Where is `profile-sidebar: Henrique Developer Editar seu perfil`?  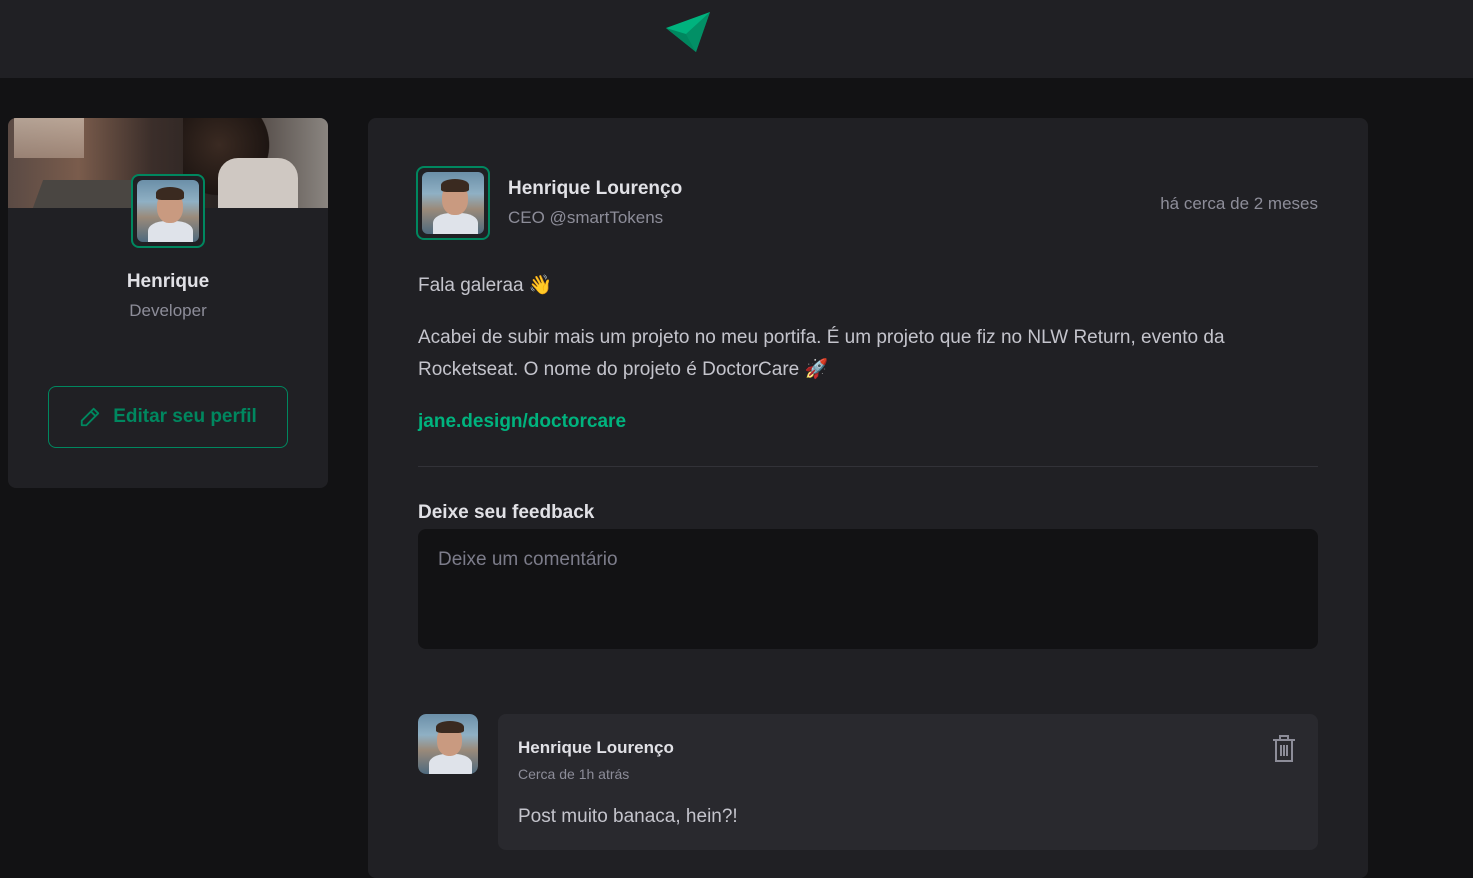 profile-sidebar: Henrique Developer Editar seu perfil is located at coordinates (168, 303).